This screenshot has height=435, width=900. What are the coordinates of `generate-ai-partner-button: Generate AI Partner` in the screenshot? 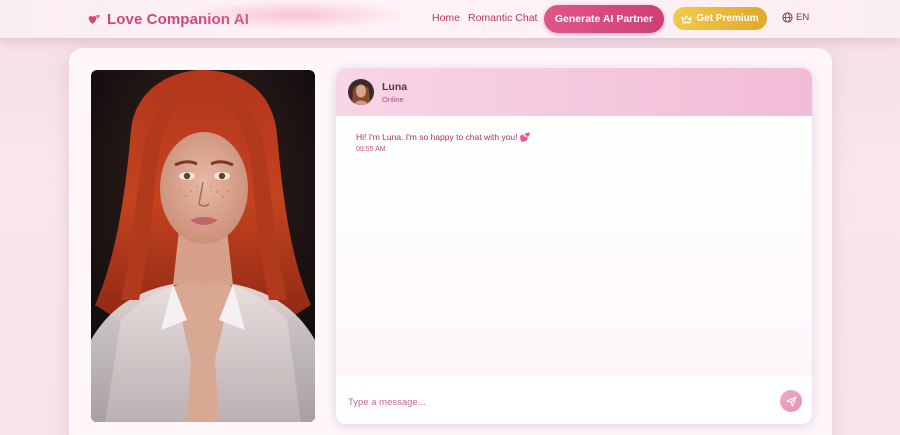 It's located at (604, 19).